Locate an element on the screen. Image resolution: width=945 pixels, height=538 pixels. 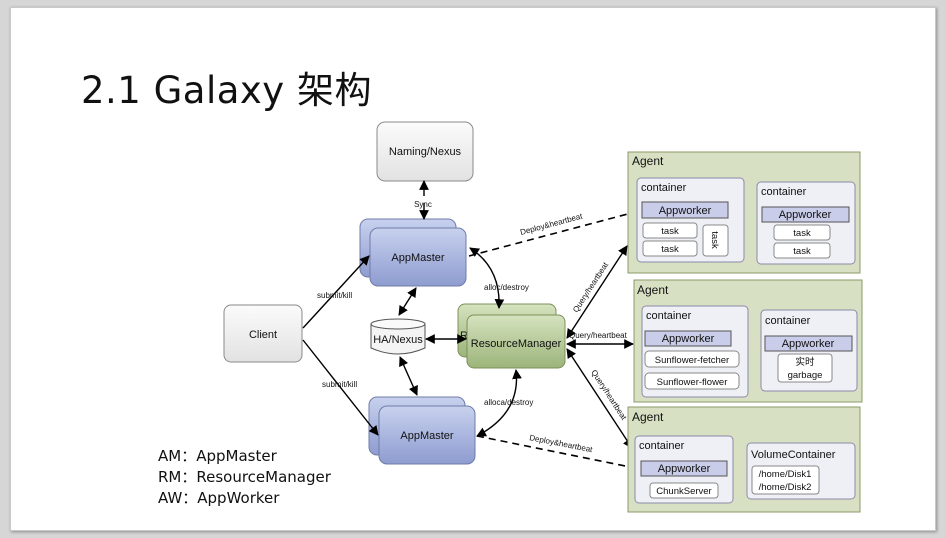
appmaster-top-node: AppMaster is located at coordinates (413, 252).